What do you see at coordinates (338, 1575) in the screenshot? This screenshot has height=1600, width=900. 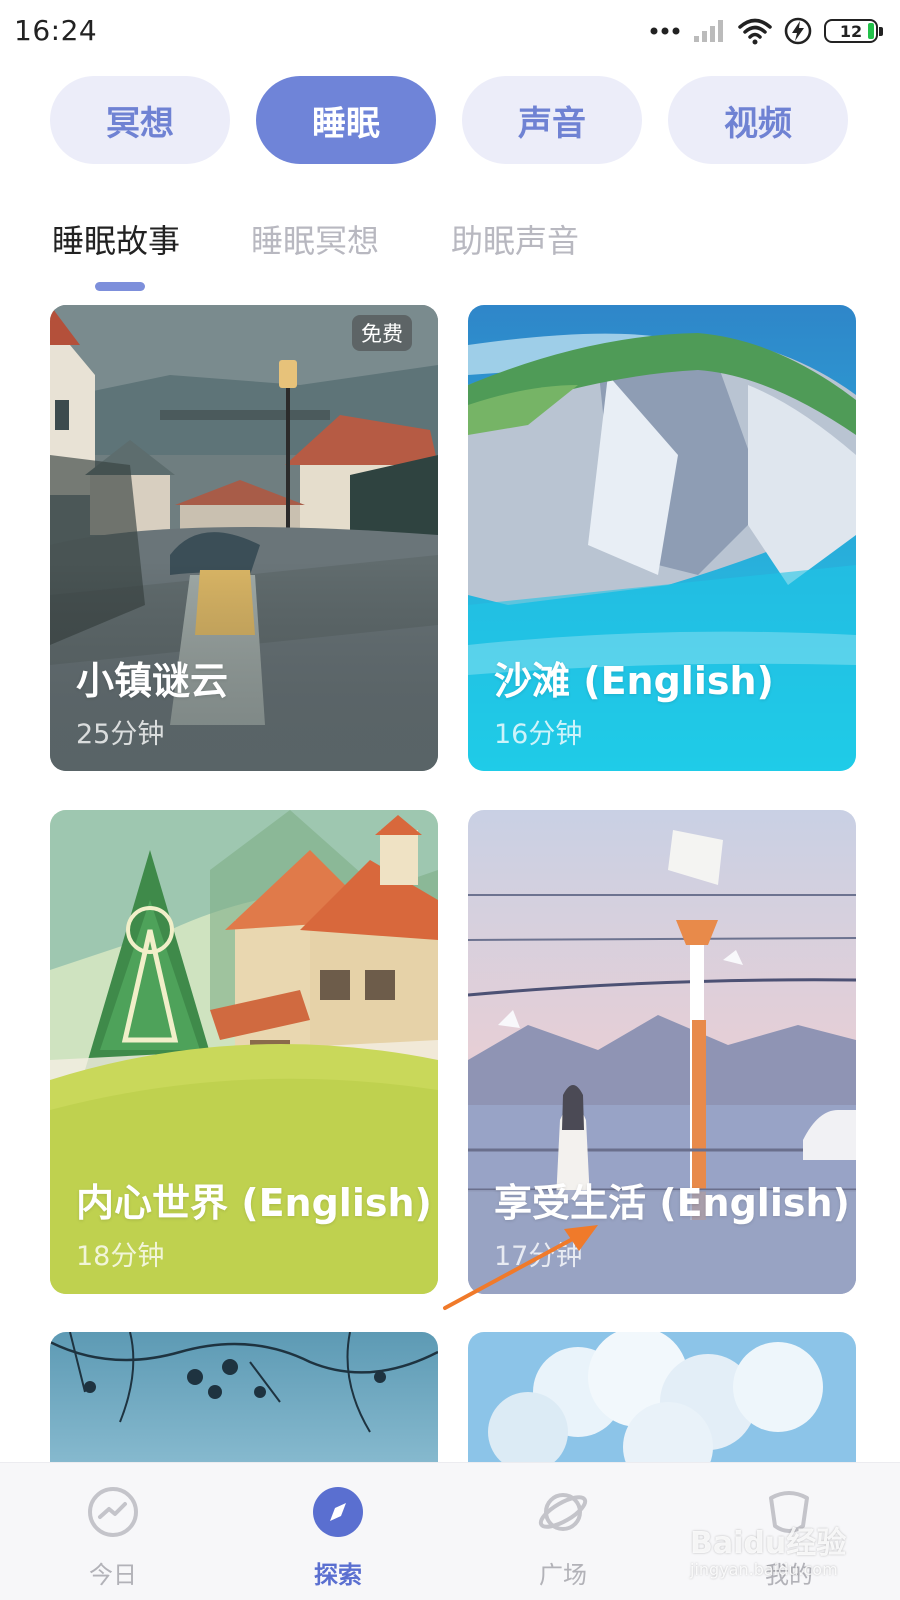 I see `nav-label: 探索` at bounding box center [338, 1575].